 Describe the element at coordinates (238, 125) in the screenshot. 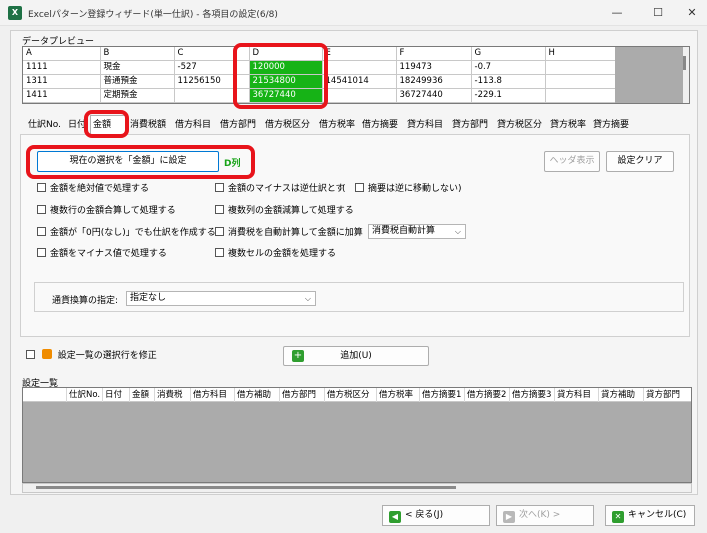

I see `tab-debit-department: 借方部門` at that location.